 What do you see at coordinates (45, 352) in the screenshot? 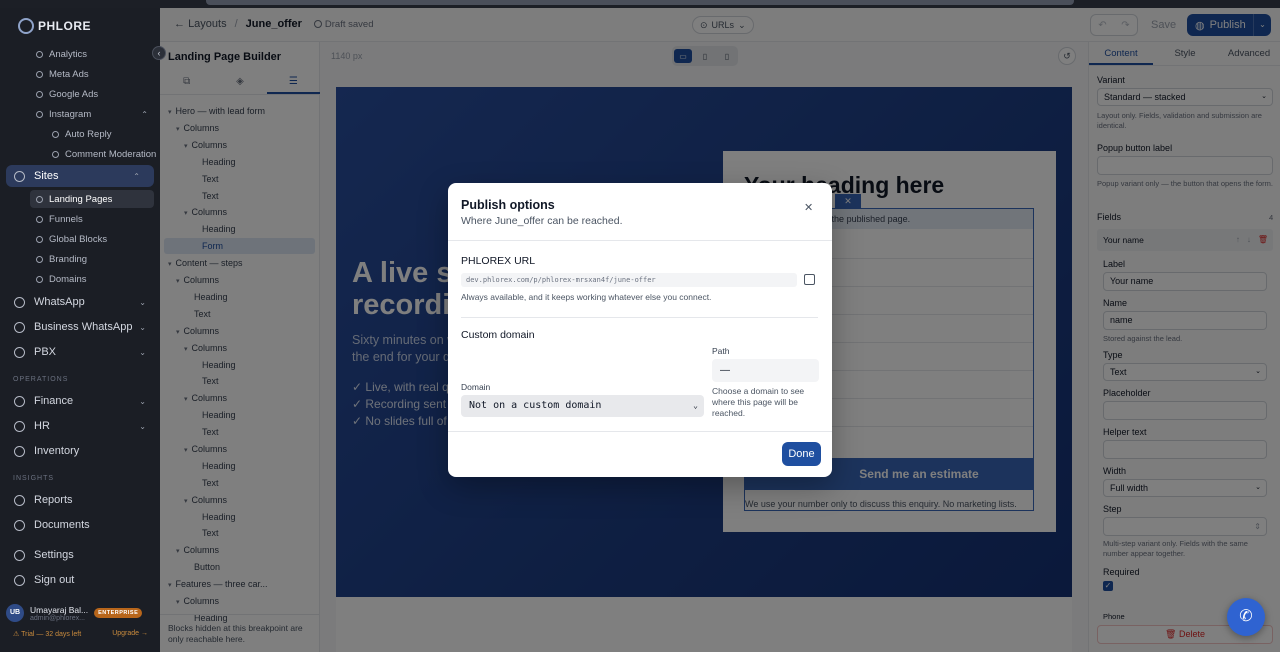
I see `nav-label: PBX` at bounding box center [45, 352].